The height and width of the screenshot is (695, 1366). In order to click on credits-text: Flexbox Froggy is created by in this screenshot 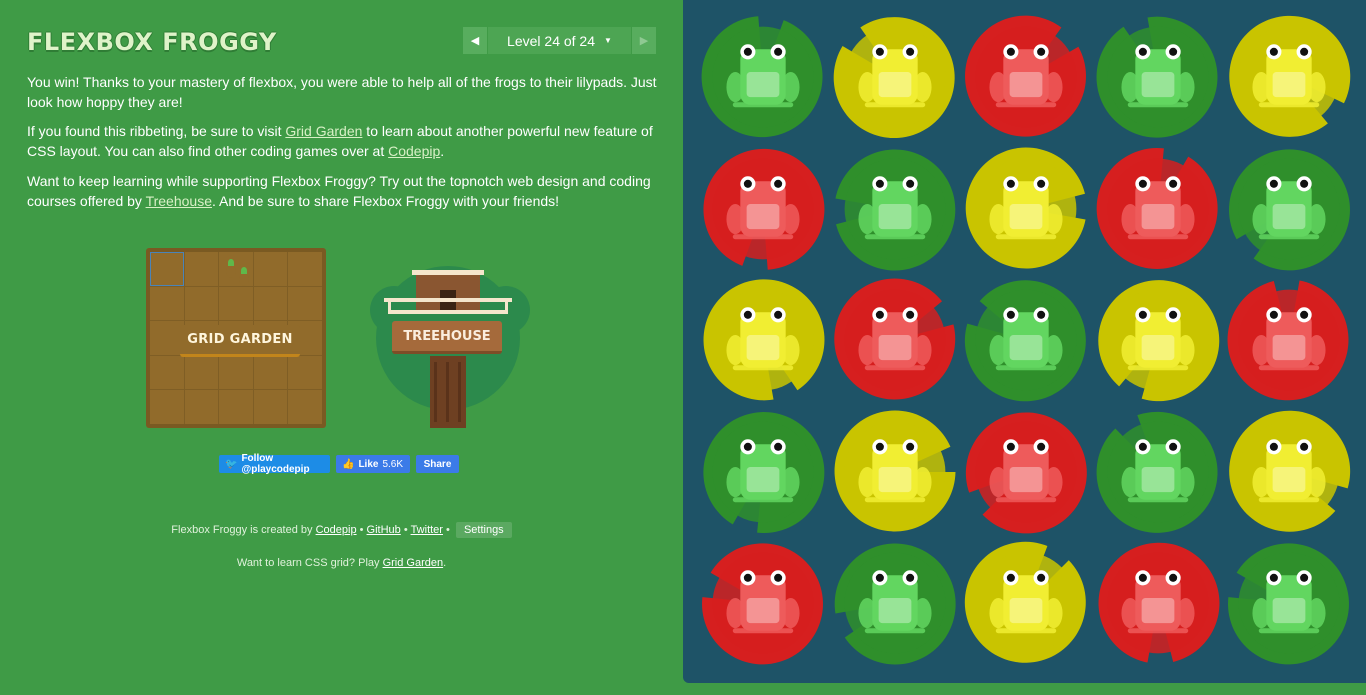, I will do `click(243, 530)`.